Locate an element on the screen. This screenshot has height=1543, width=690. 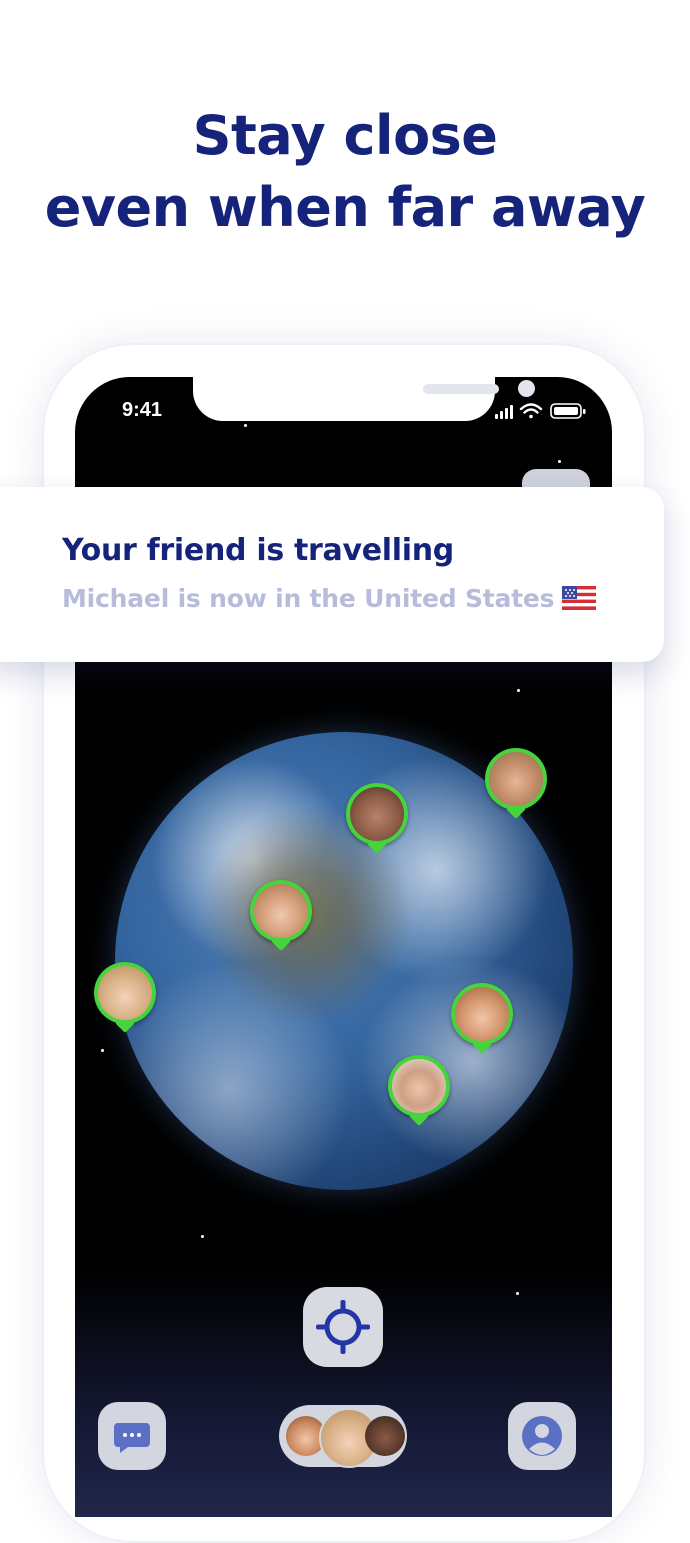
us-flag-icon is located at coordinates (579, 598).